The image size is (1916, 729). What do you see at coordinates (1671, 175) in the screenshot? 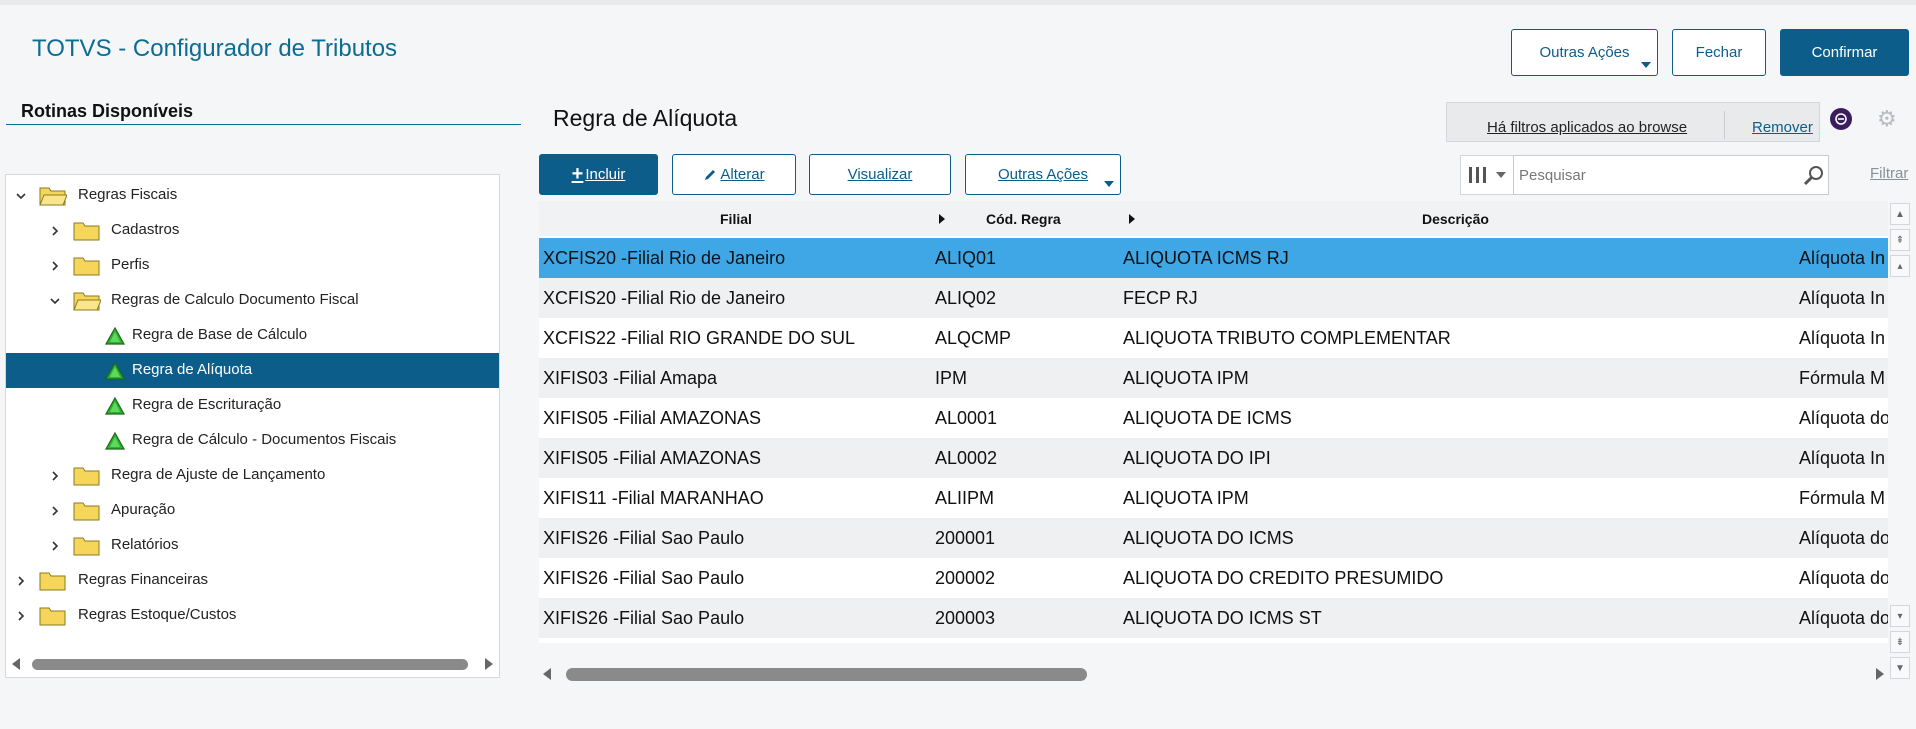
I see `search-input` at bounding box center [1671, 175].